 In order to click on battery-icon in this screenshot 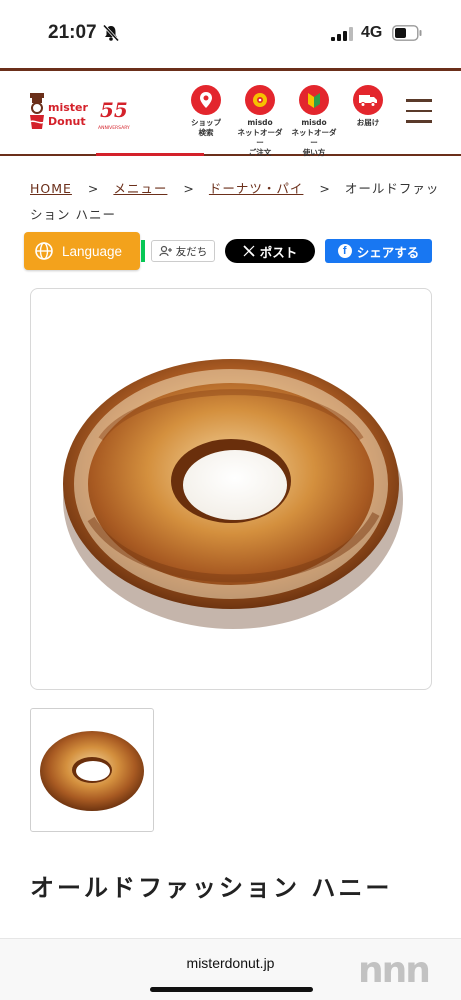, I will do `click(407, 33)`.